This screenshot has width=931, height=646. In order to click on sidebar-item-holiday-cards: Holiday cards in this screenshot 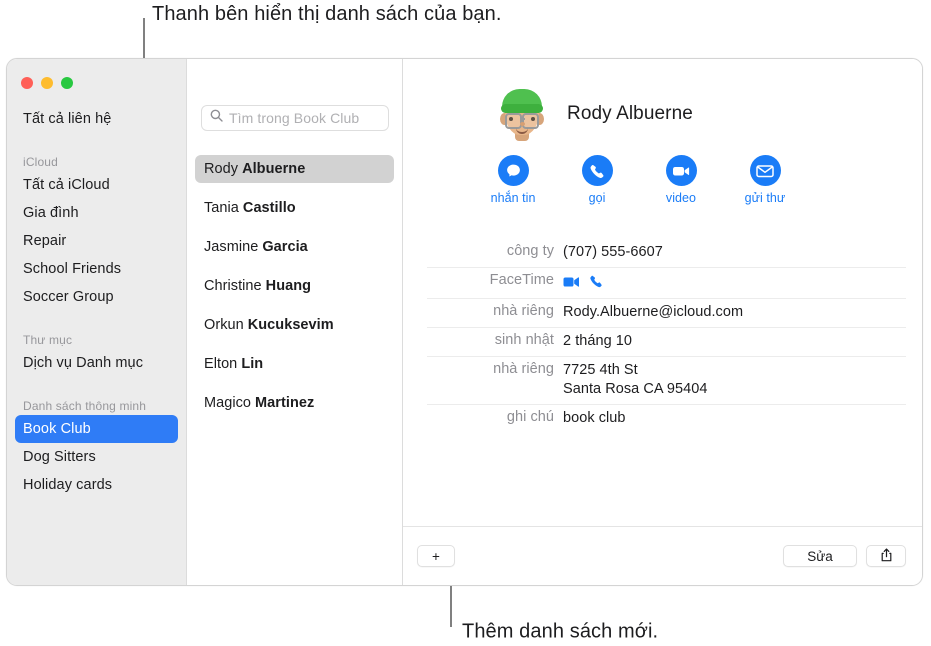, I will do `click(96, 485)`.